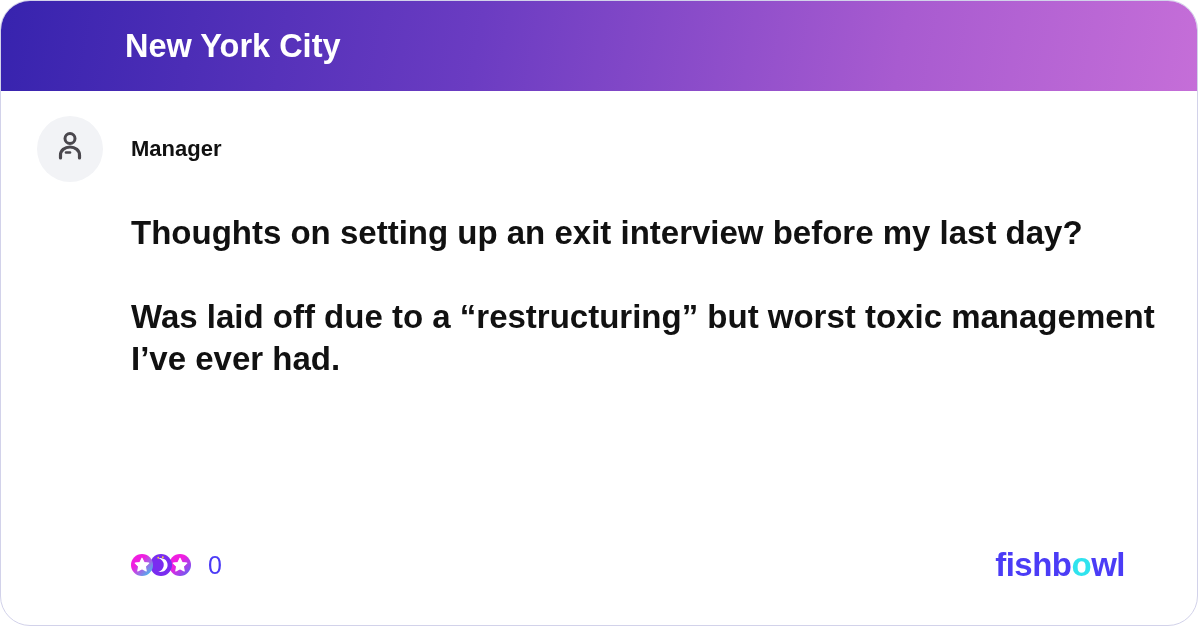 This screenshot has width=1200, height=628. What do you see at coordinates (215, 565) in the screenshot?
I see `reaction-count: 0` at bounding box center [215, 565].